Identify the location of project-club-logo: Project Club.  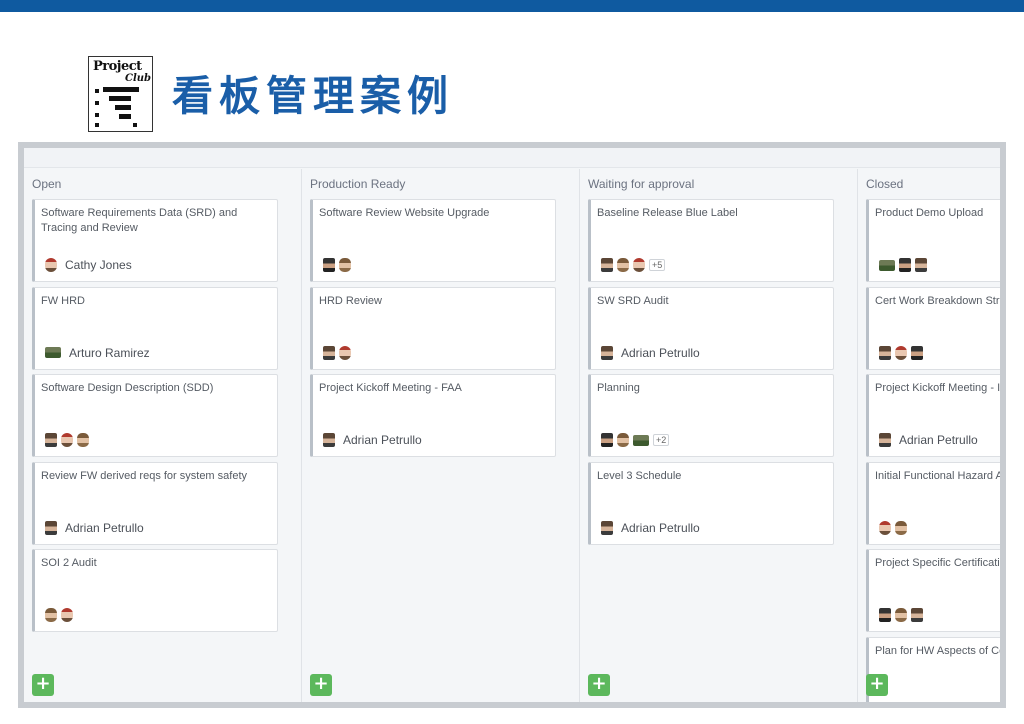
(120, 94).